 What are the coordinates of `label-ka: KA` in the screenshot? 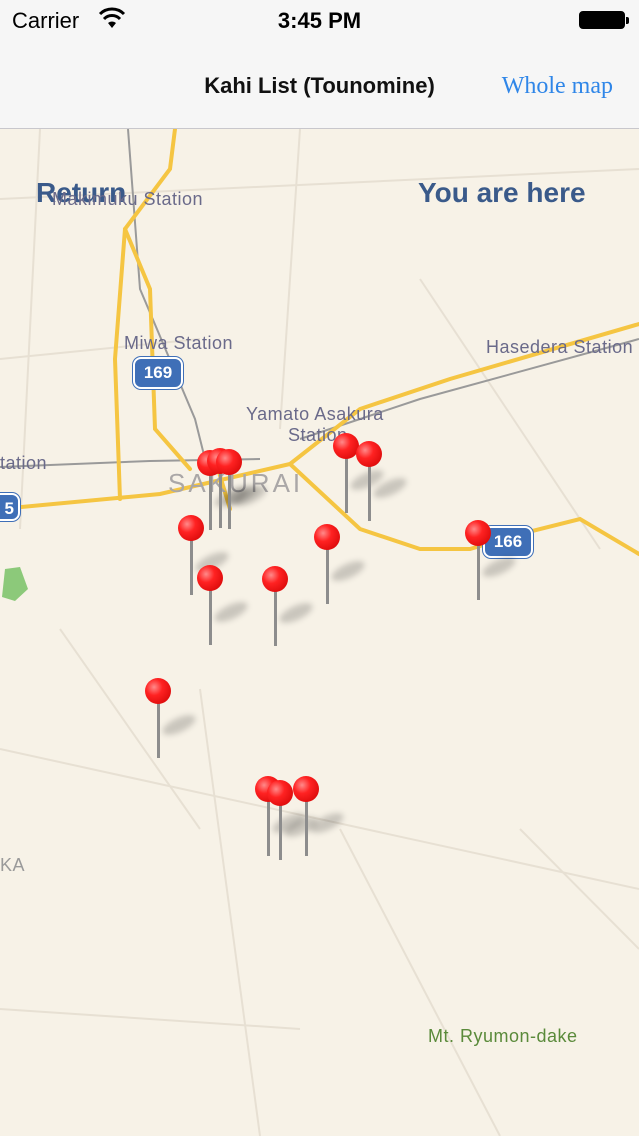 It's located at (13, 865).